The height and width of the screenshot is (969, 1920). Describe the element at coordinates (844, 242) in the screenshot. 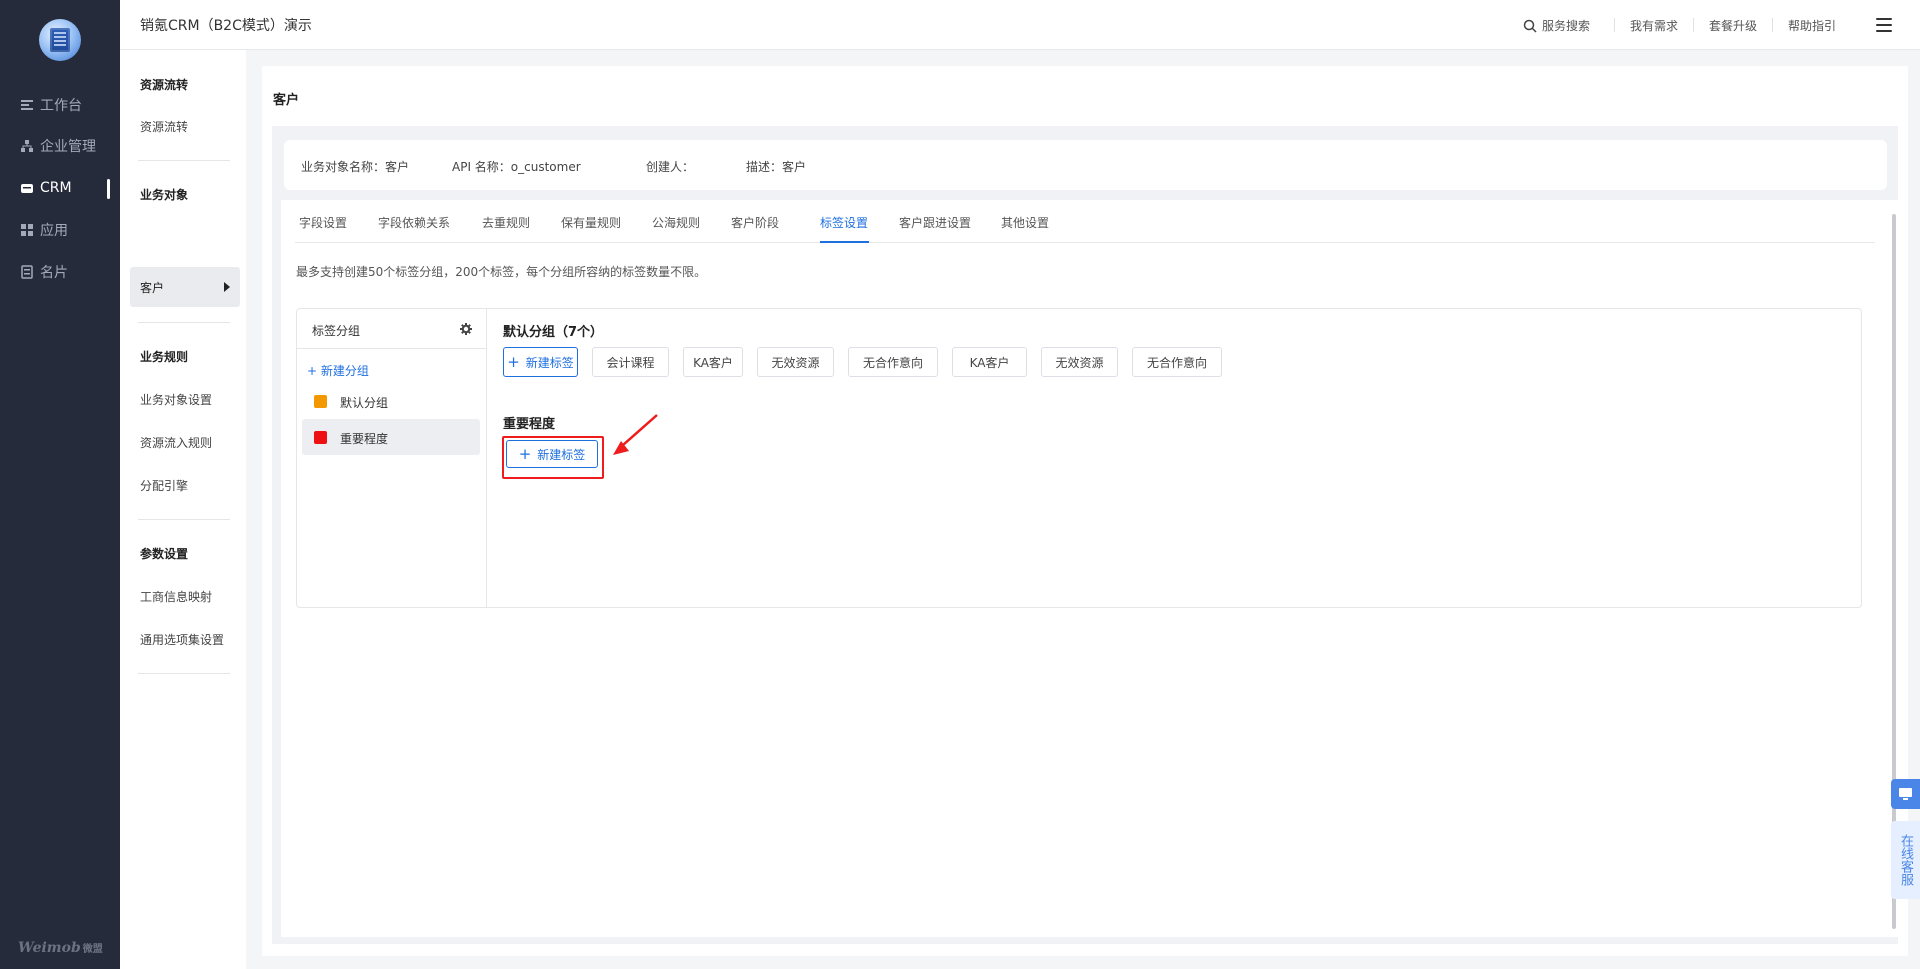

I see `active-tab-indicator` at that location.